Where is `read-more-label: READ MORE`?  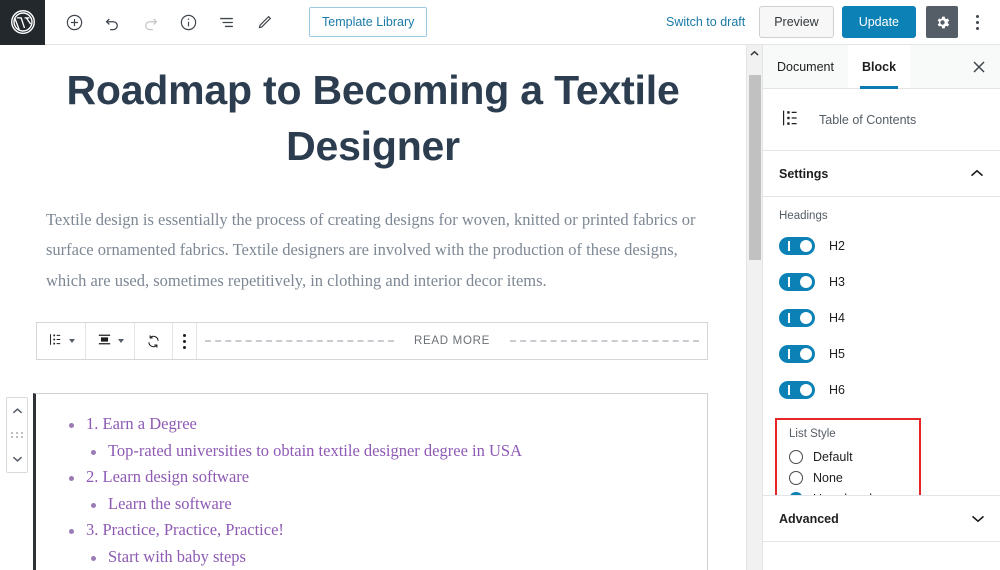
read-more-label: READ MORE is located at coordinates (452, 341).